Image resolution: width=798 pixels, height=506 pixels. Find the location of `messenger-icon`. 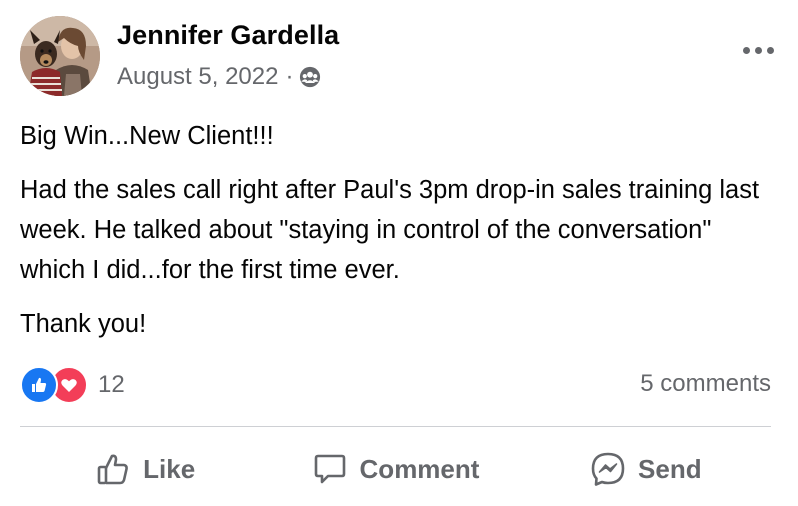

messenger-icon is located at coordinates (608, 469).